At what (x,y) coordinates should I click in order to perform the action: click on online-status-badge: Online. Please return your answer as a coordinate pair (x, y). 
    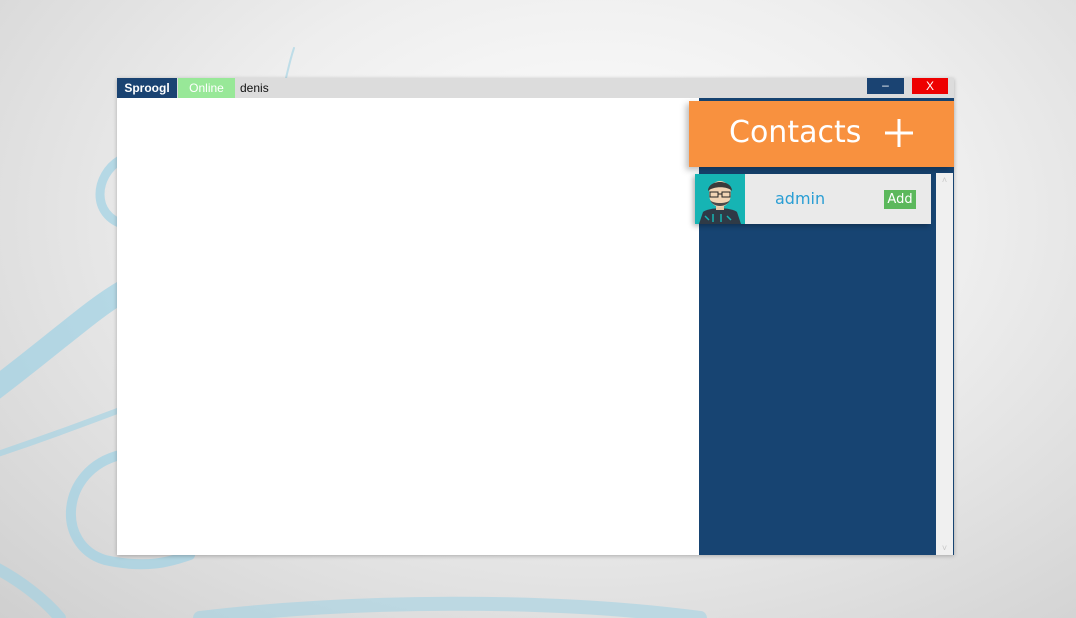
    Looking at the image, I should click on (206, 88).